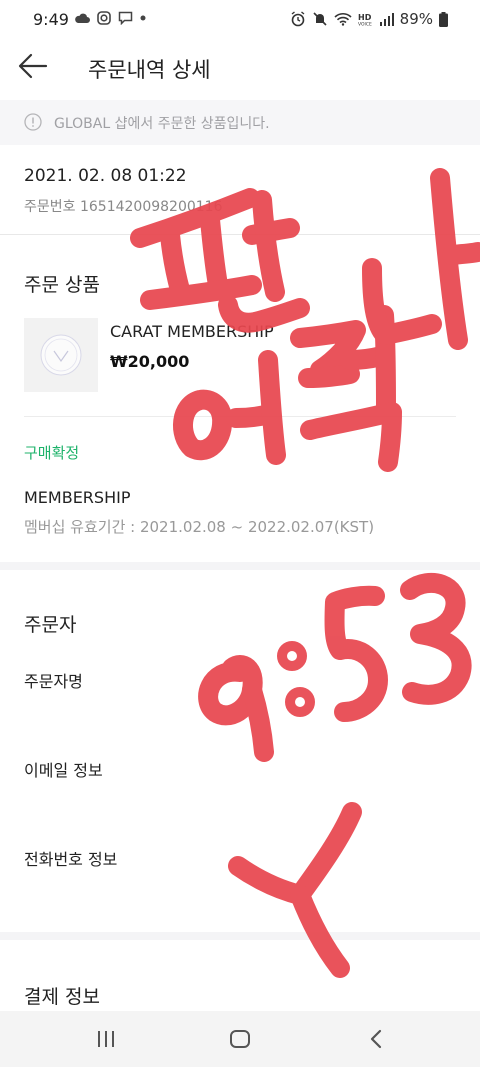 The image size is (480, 1067). I want to click on instagram-icon, so click(104, 18).